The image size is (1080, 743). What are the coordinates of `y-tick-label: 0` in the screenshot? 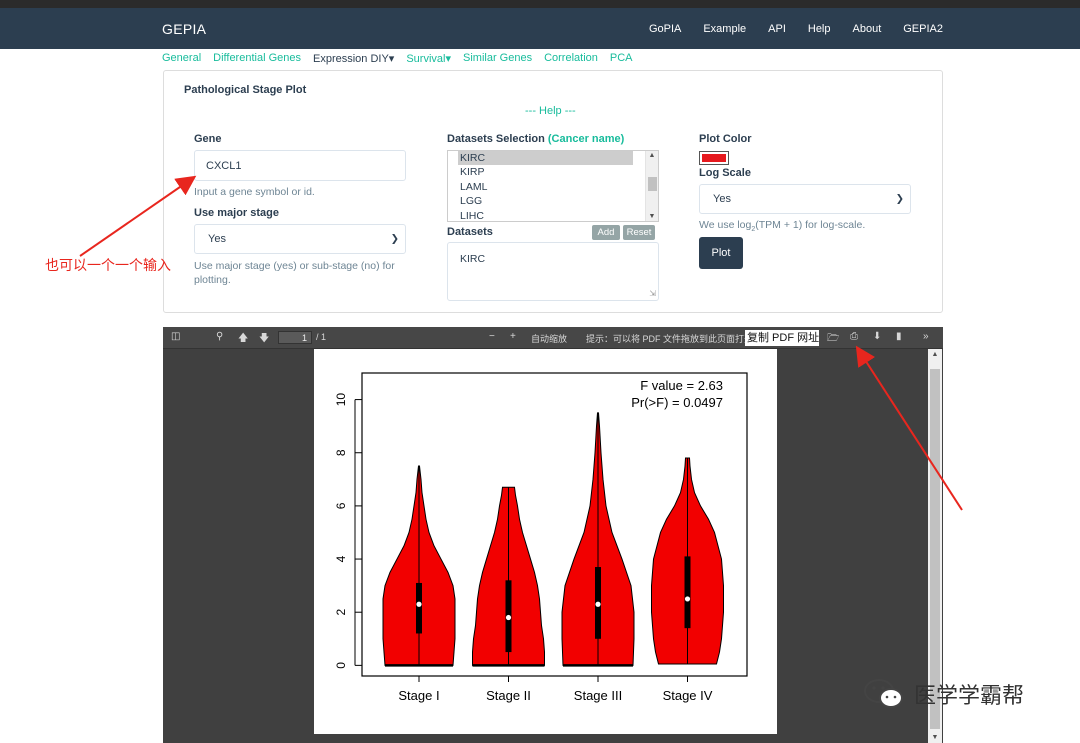 It's located at (341, 665).